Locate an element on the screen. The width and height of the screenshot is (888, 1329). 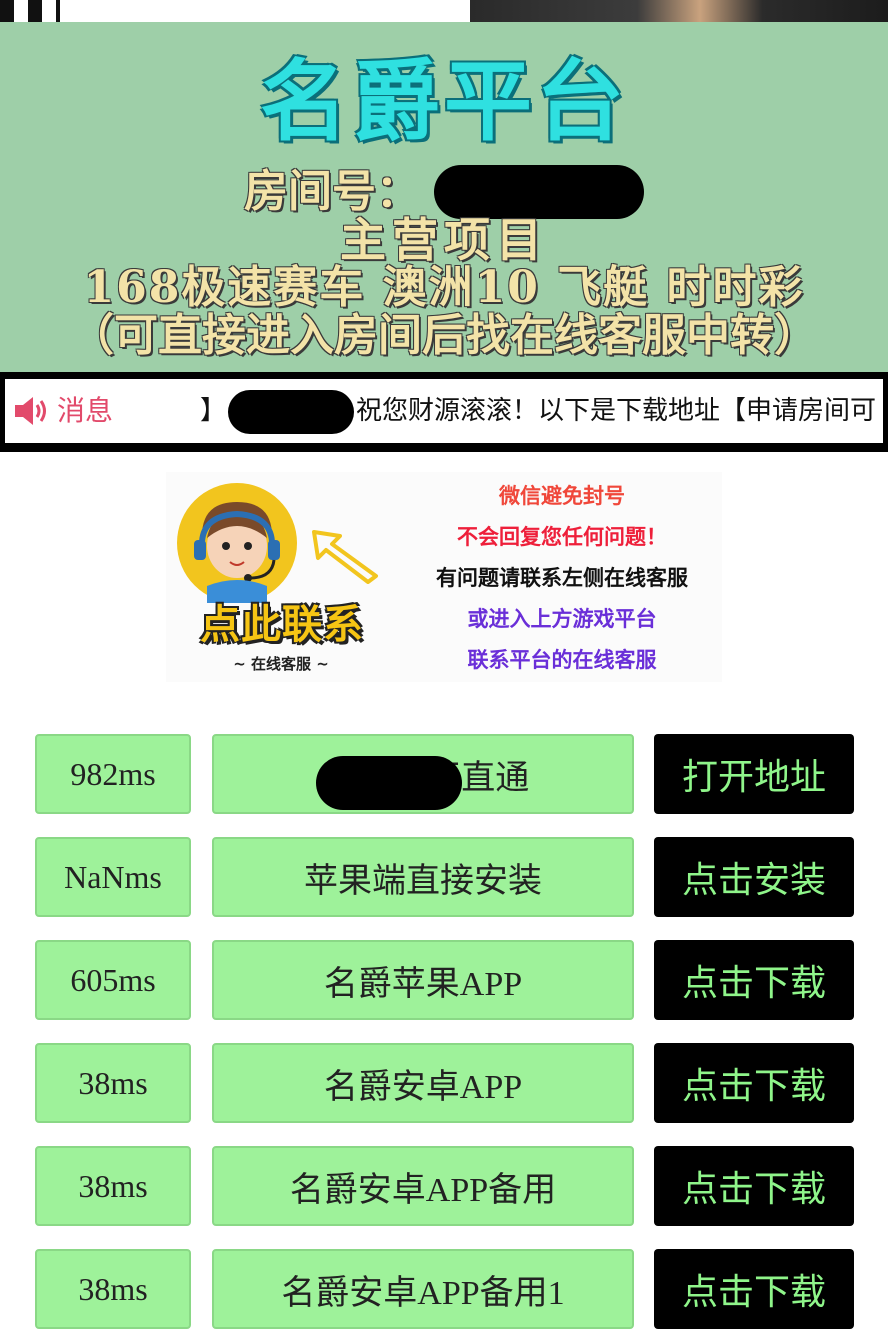
open-address-button: 打开地址 is located at coordinates (754, 774).